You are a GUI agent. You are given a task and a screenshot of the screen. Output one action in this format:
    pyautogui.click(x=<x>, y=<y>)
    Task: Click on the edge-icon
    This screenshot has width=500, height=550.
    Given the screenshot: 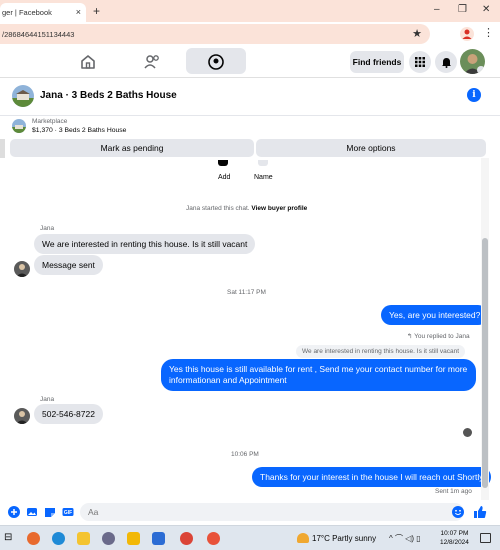 What is the action you would take?
    pyautogui.click(x=58, y=538)
    